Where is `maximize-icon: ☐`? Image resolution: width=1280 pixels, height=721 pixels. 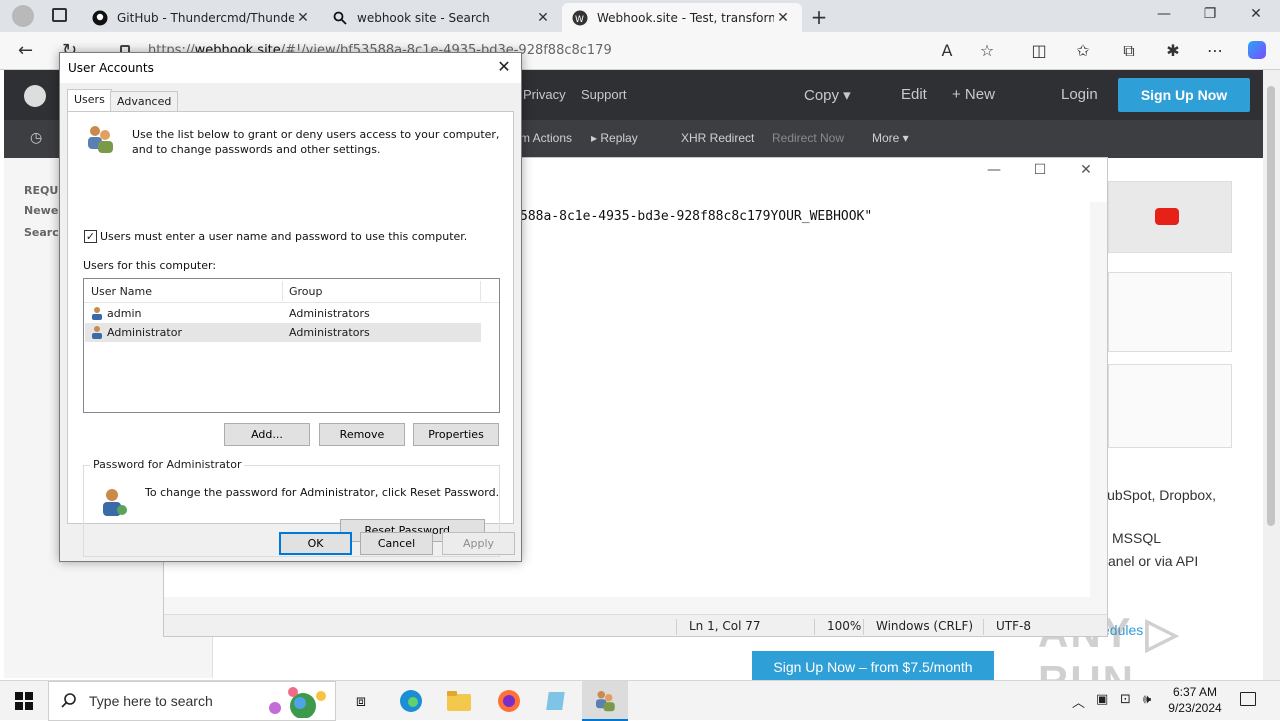 maximize-icon: ☐ is located at coordinates (1040, 170).